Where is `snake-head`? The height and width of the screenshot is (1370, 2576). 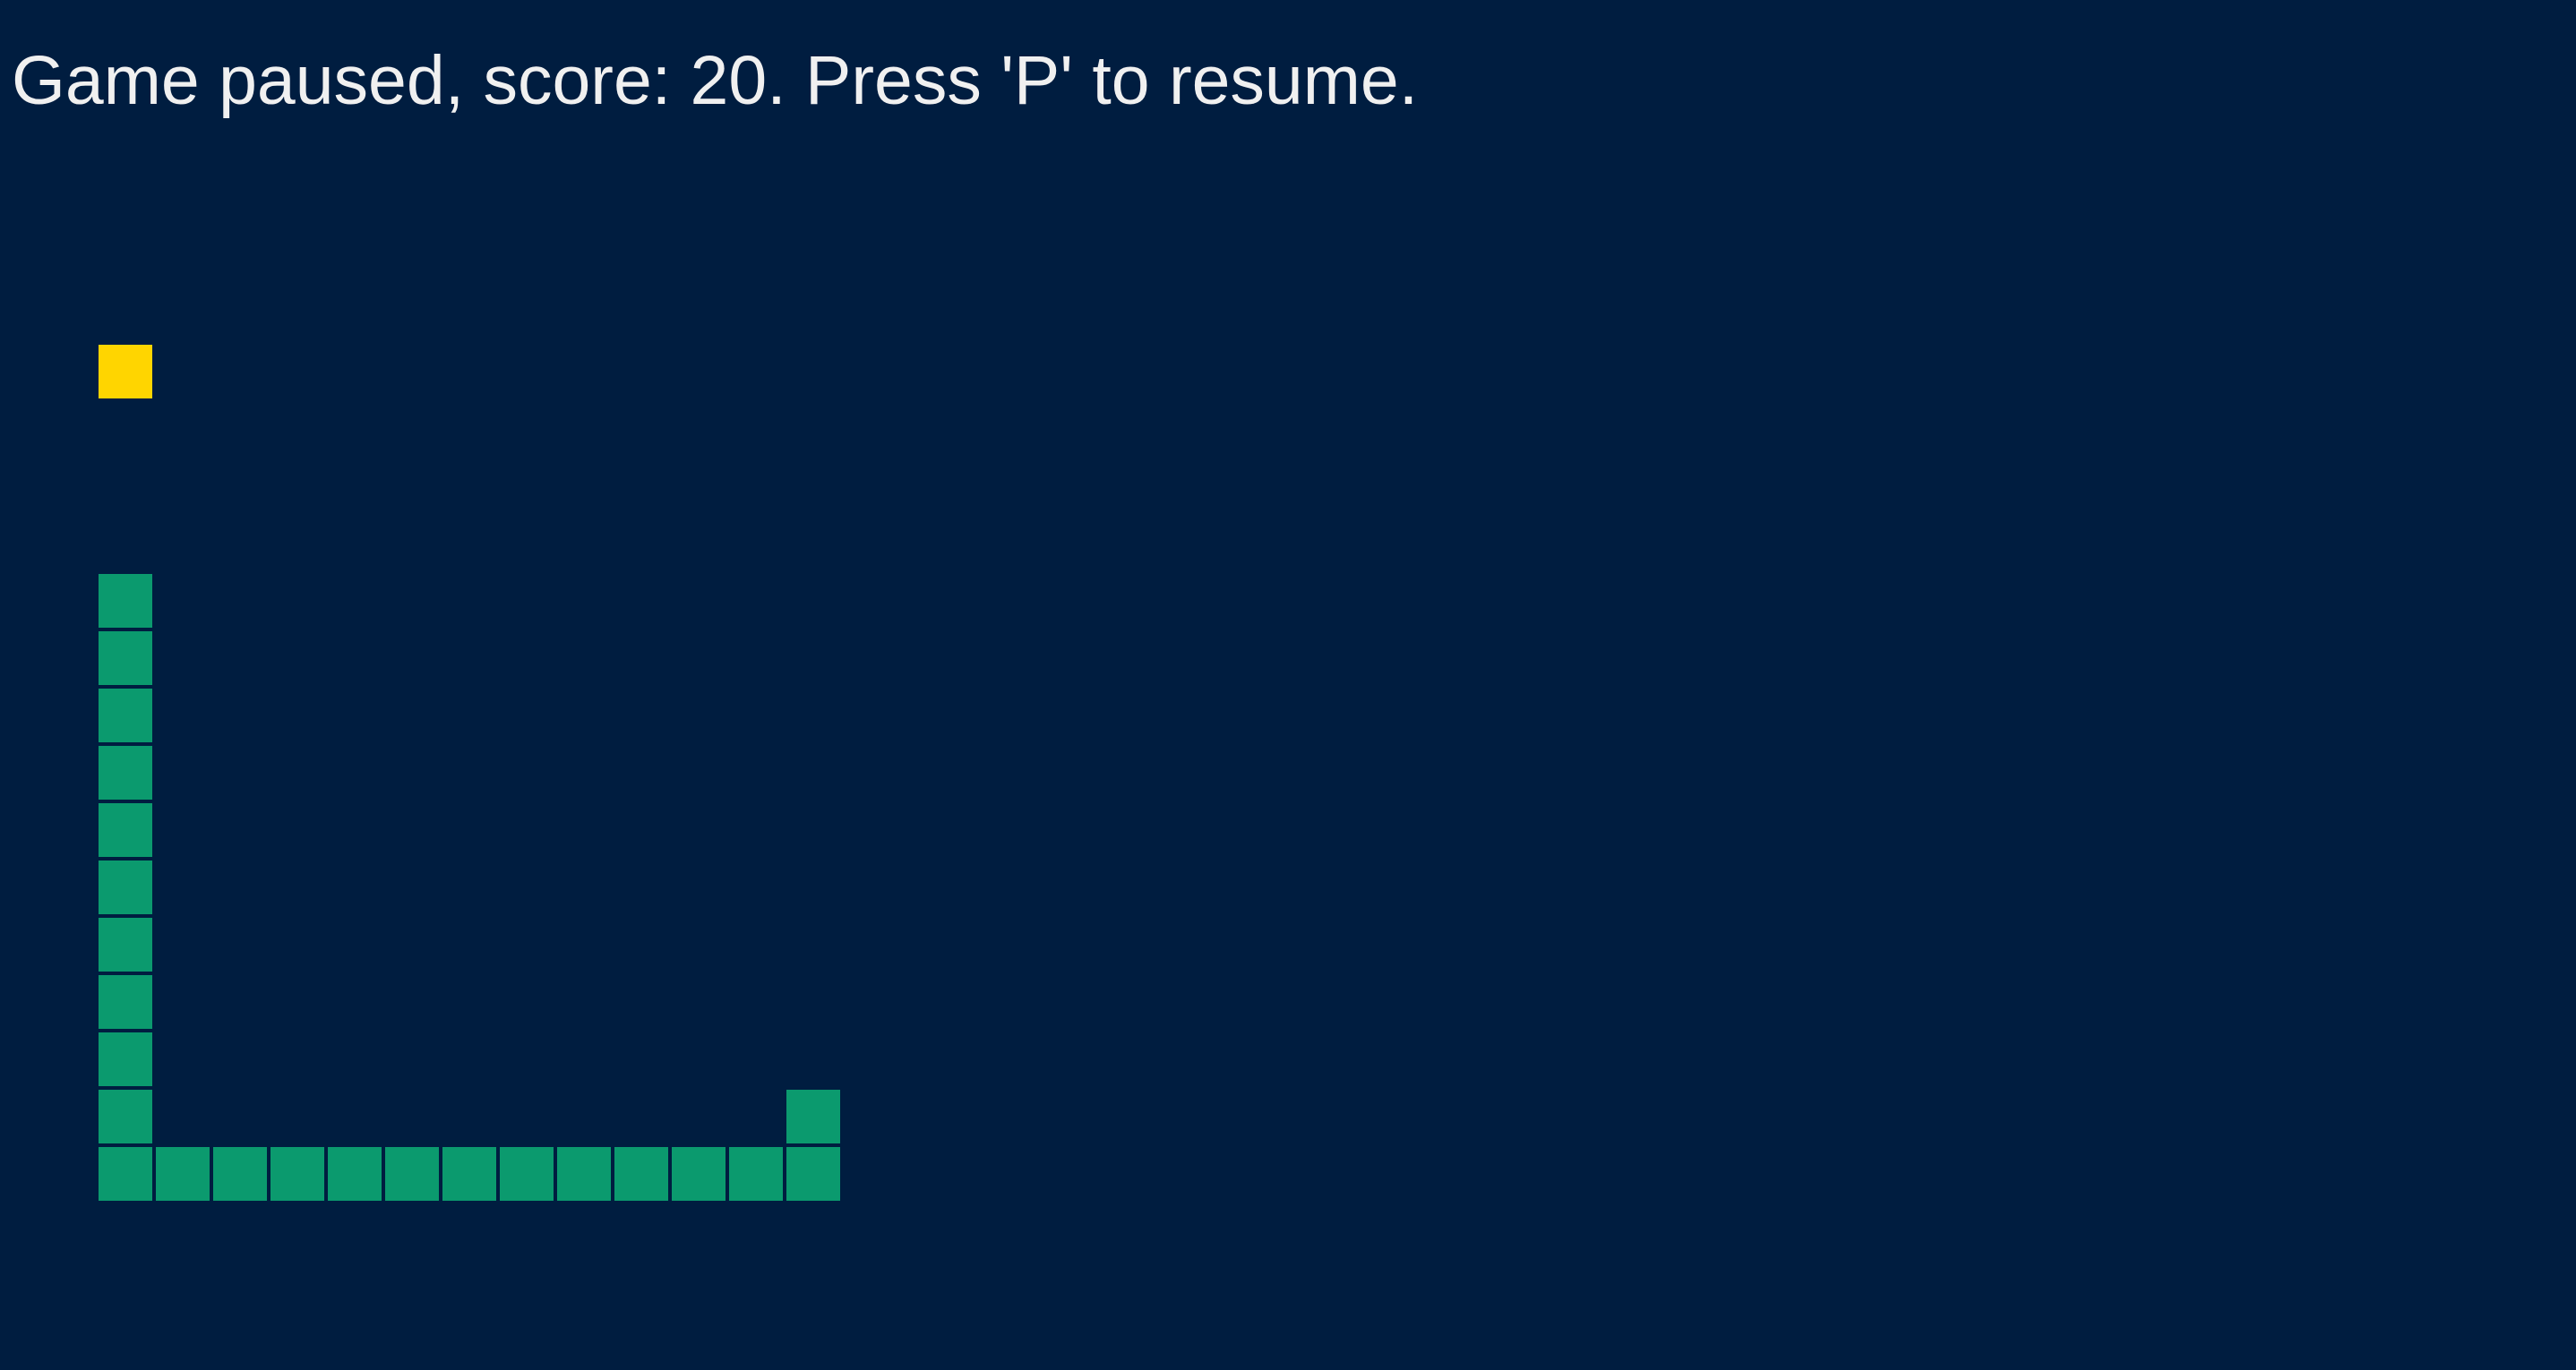
snake-head is located at coordinates (813, 1116).